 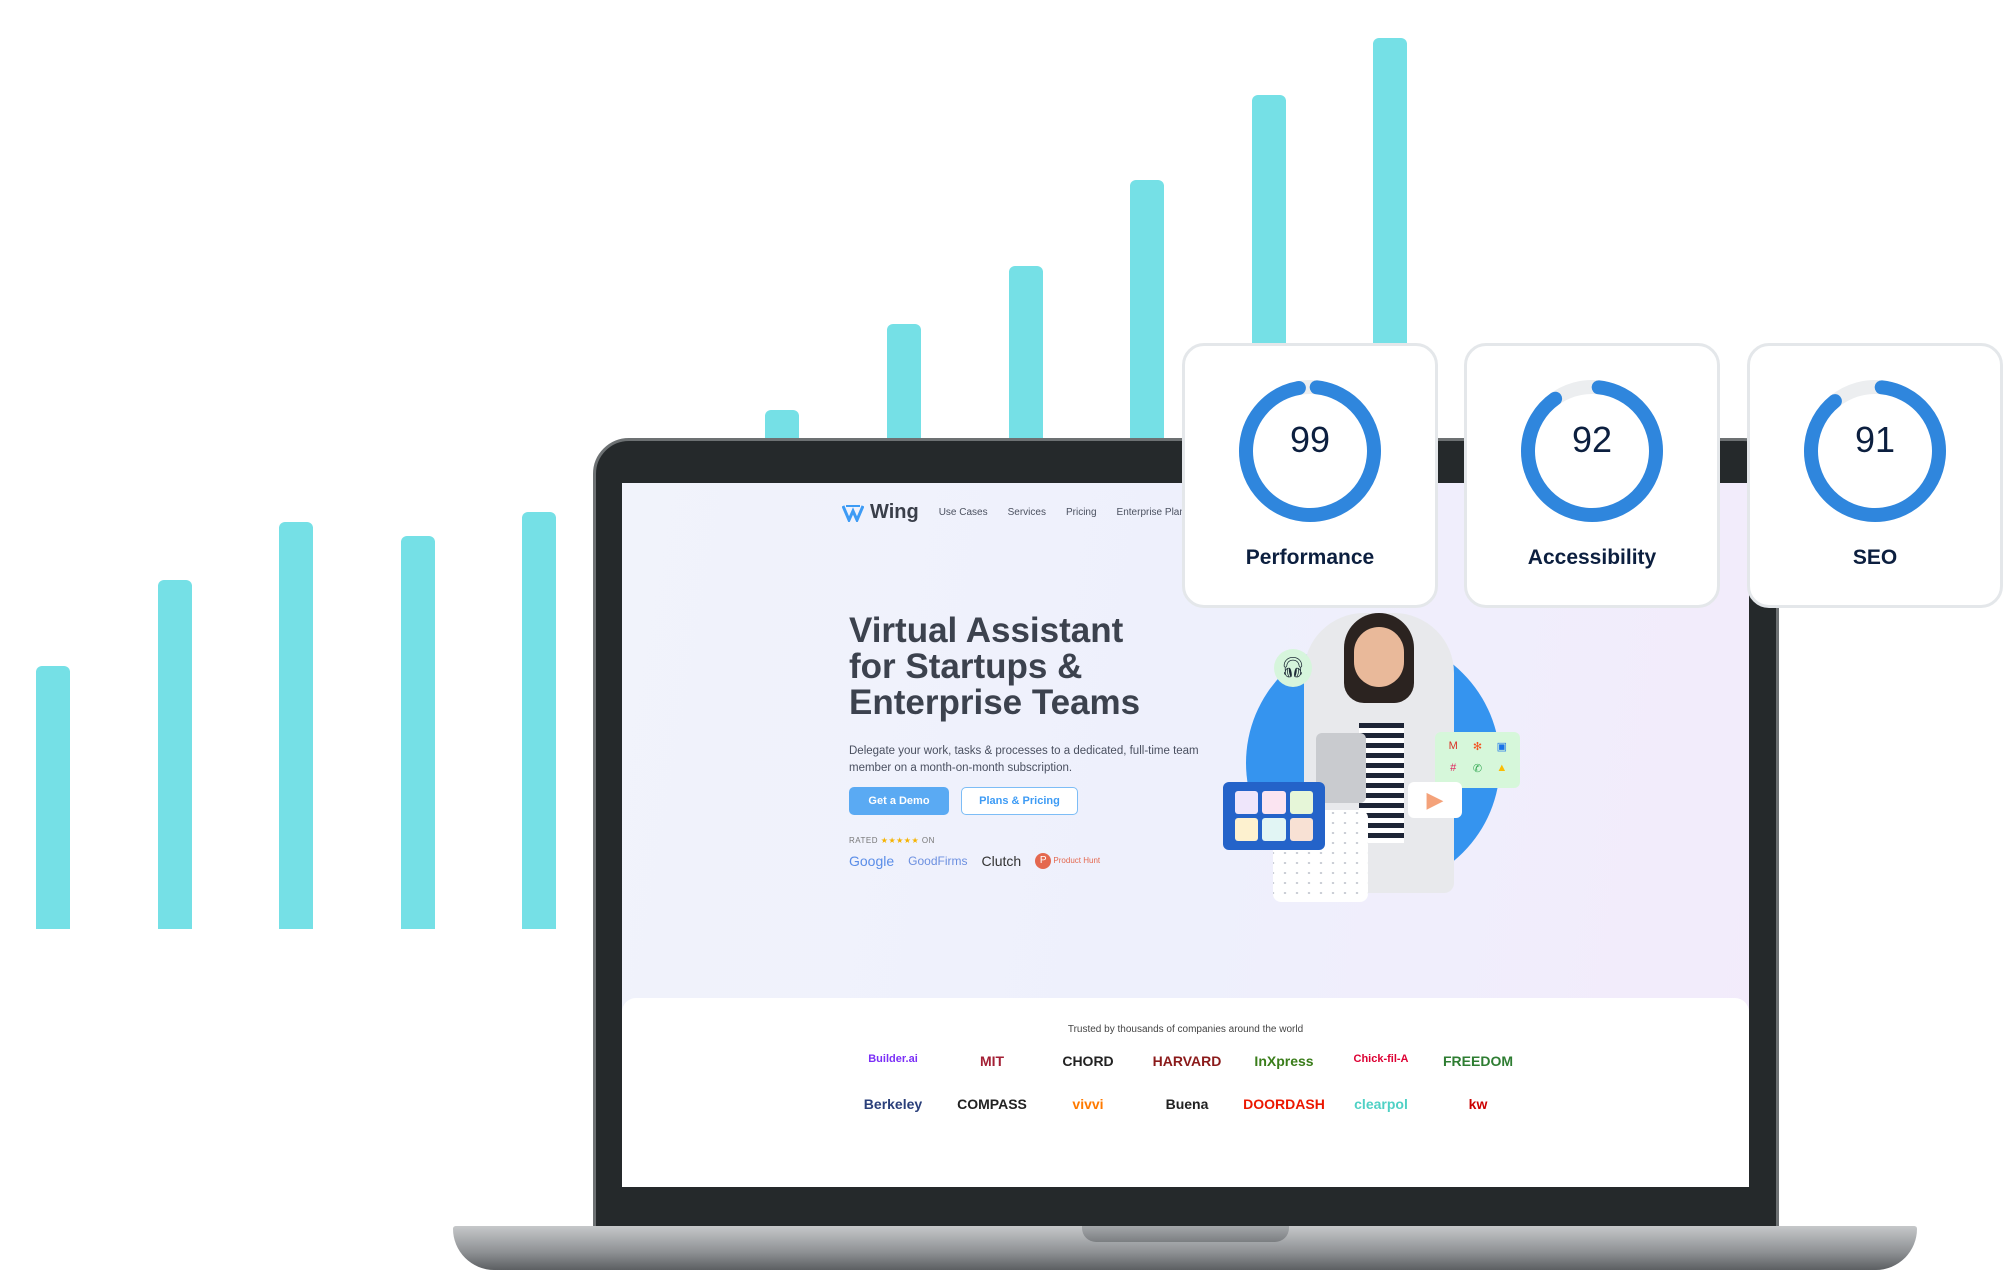 I want to click on score-value: 91, so click(x=1875, y=439).